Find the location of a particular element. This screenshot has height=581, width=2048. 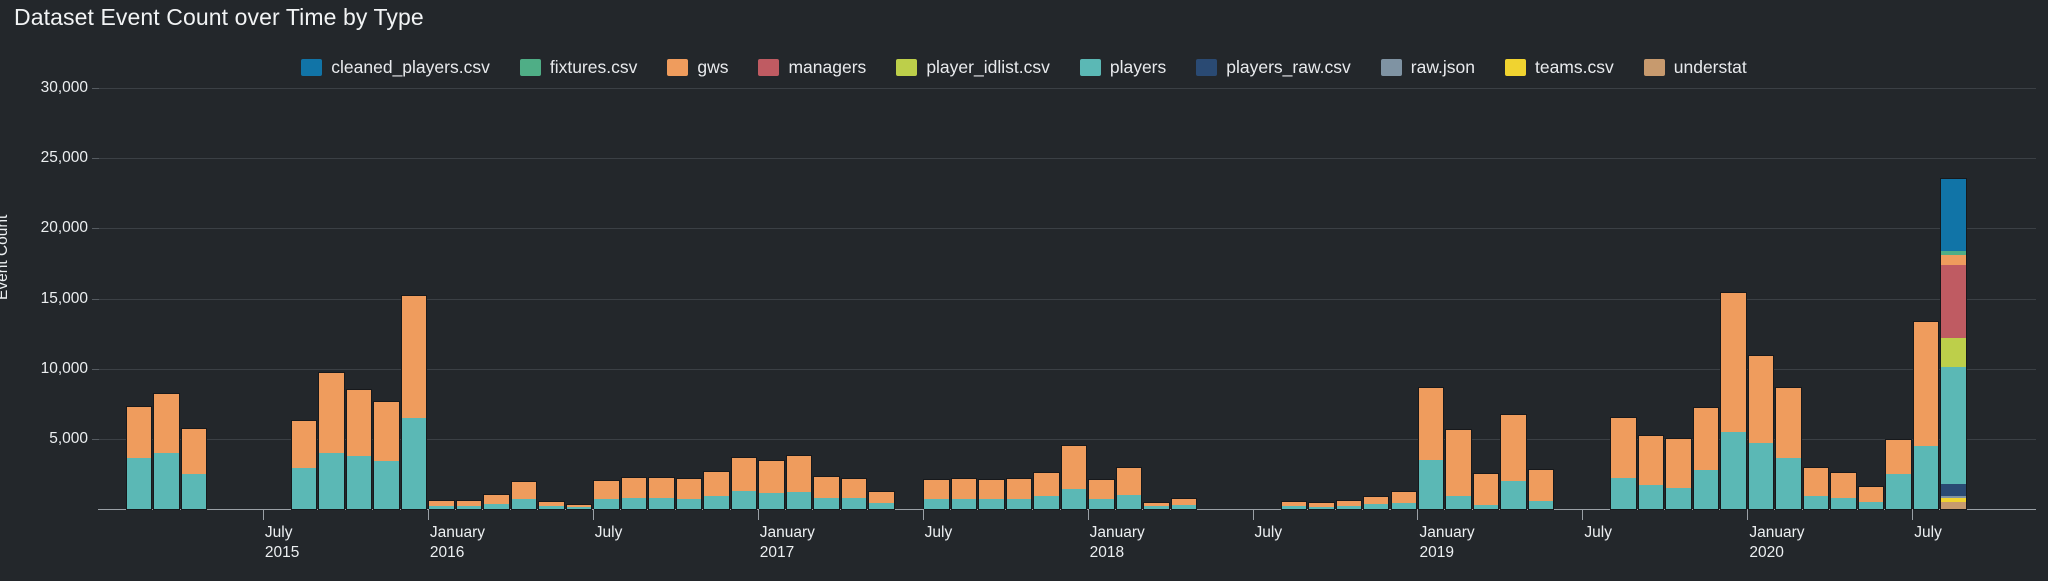

legend-item-players-raw-csv: players_raw.csv is located at coordinates (1273, 67).